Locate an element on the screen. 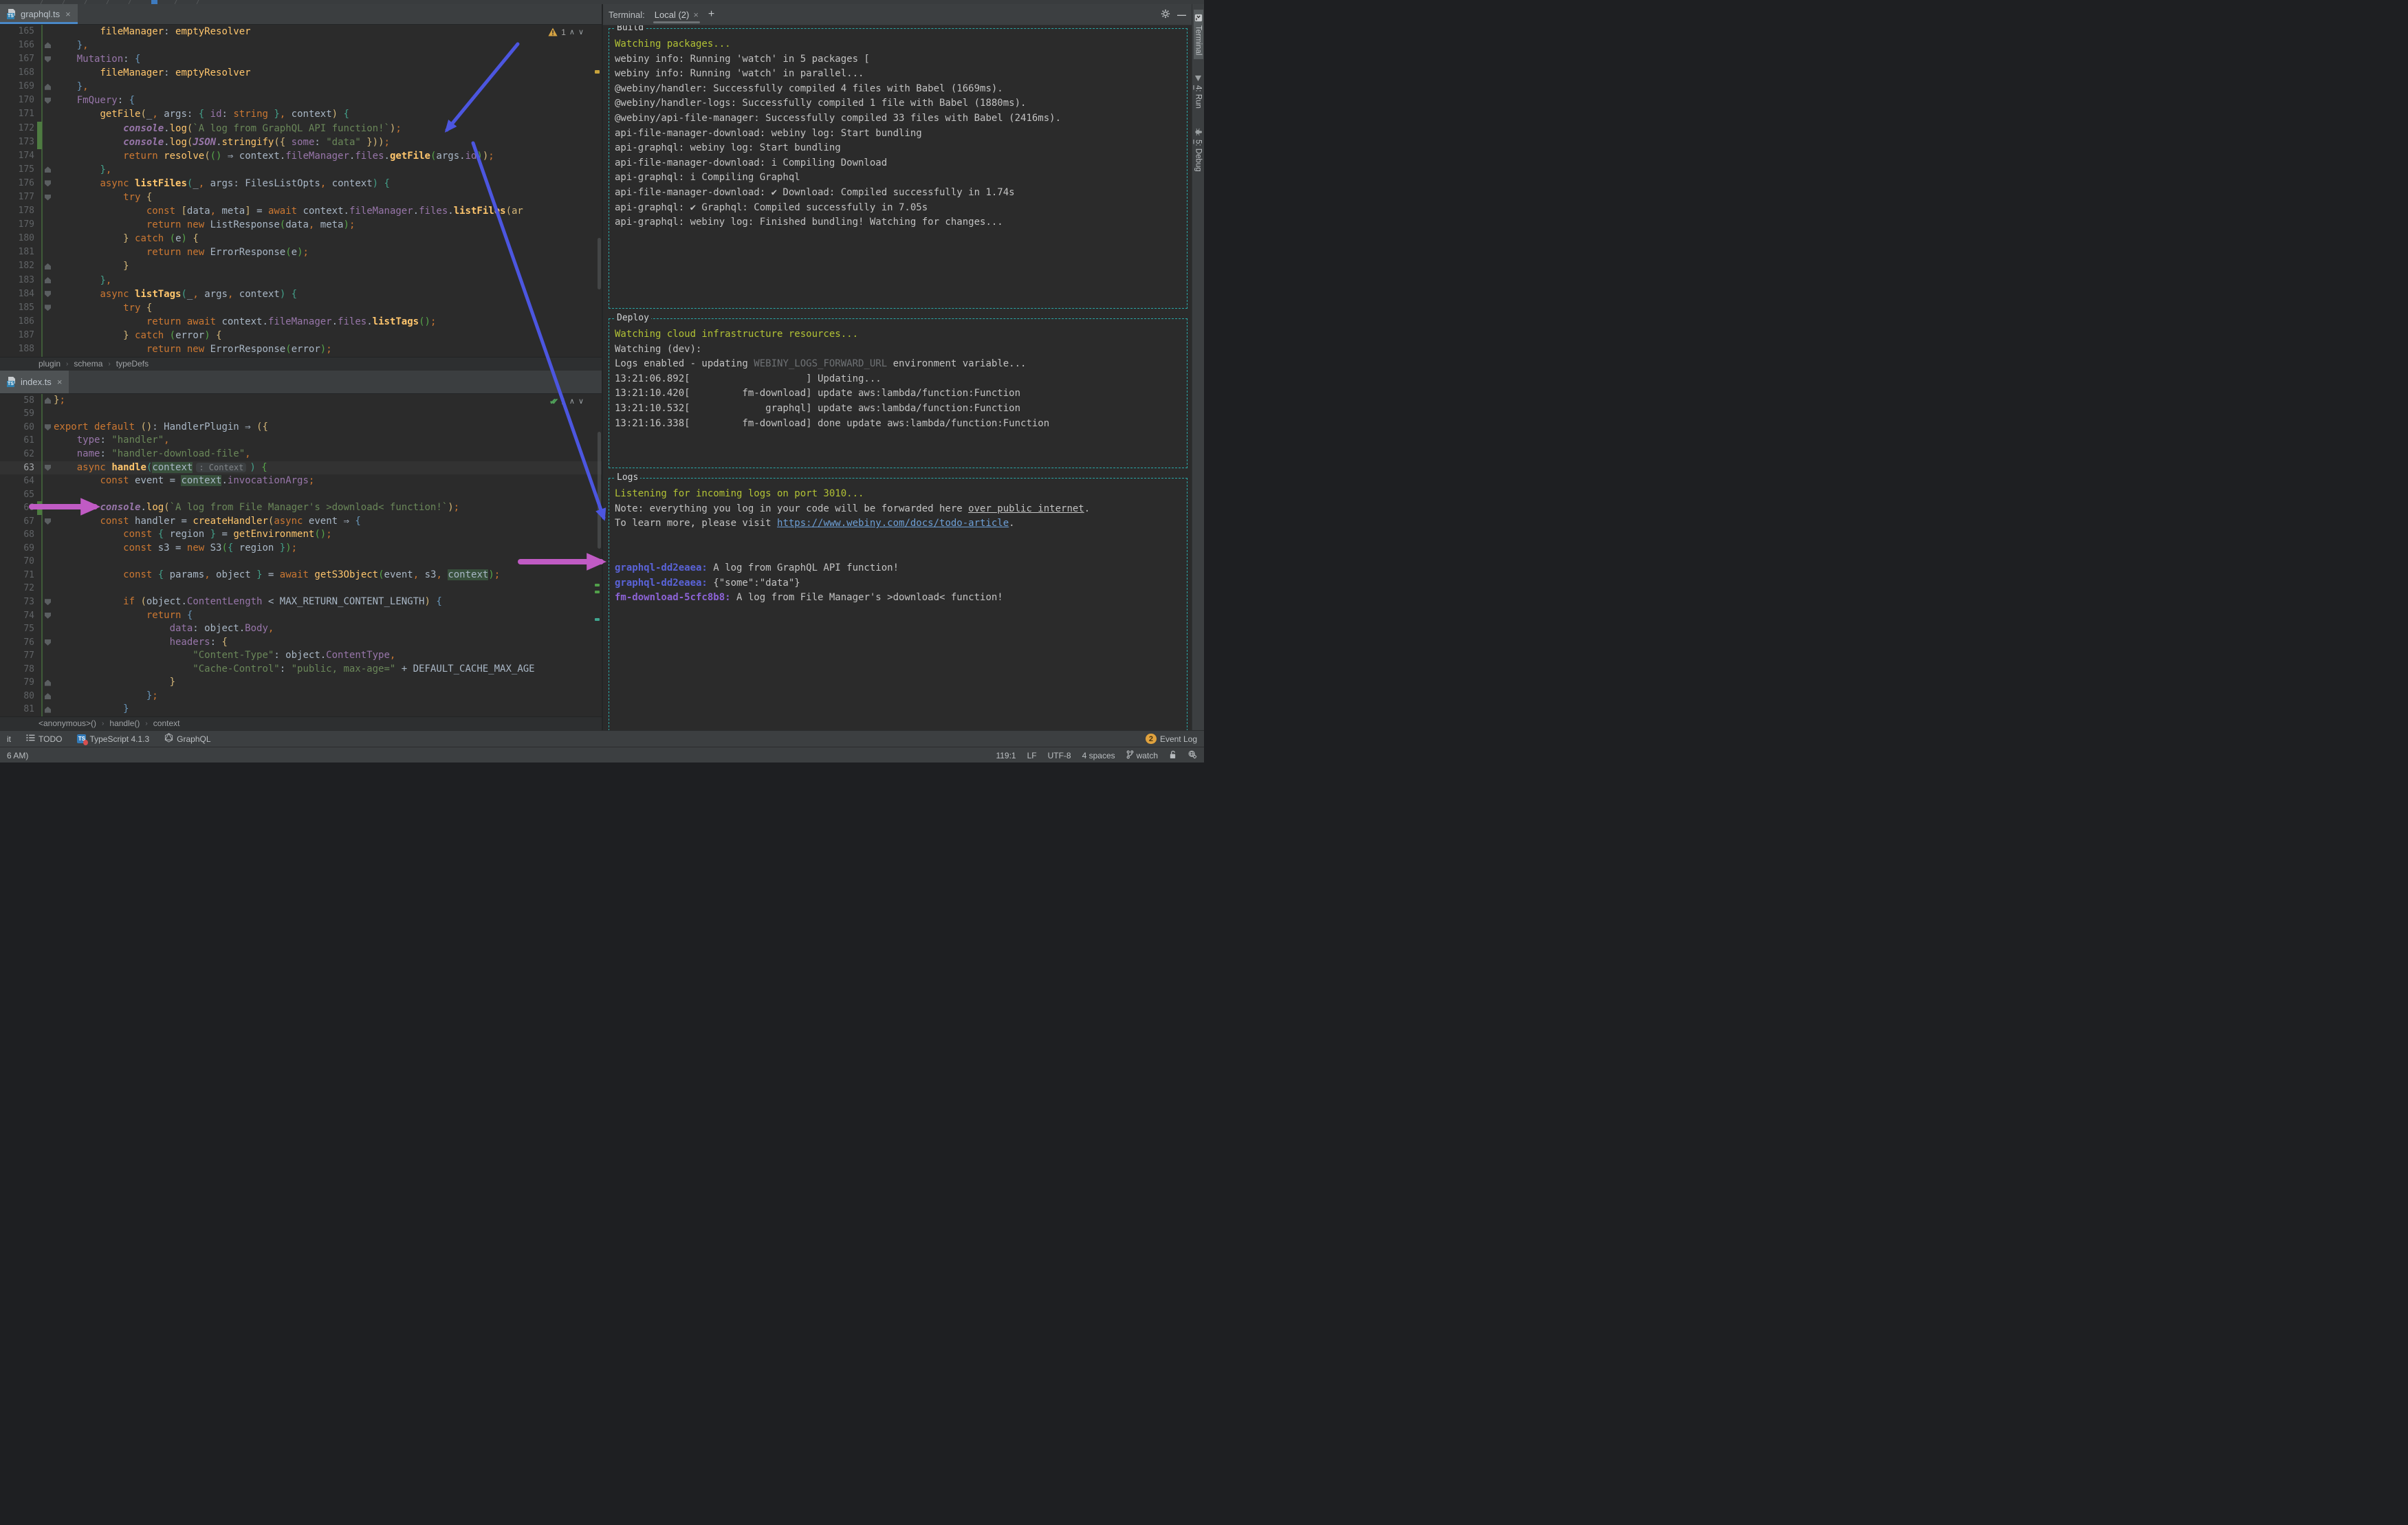 The width and height of the screenshot is (2408, 1525). tab-graphql-ts: TS graphql.ts × is located at coordinates (39, 14).